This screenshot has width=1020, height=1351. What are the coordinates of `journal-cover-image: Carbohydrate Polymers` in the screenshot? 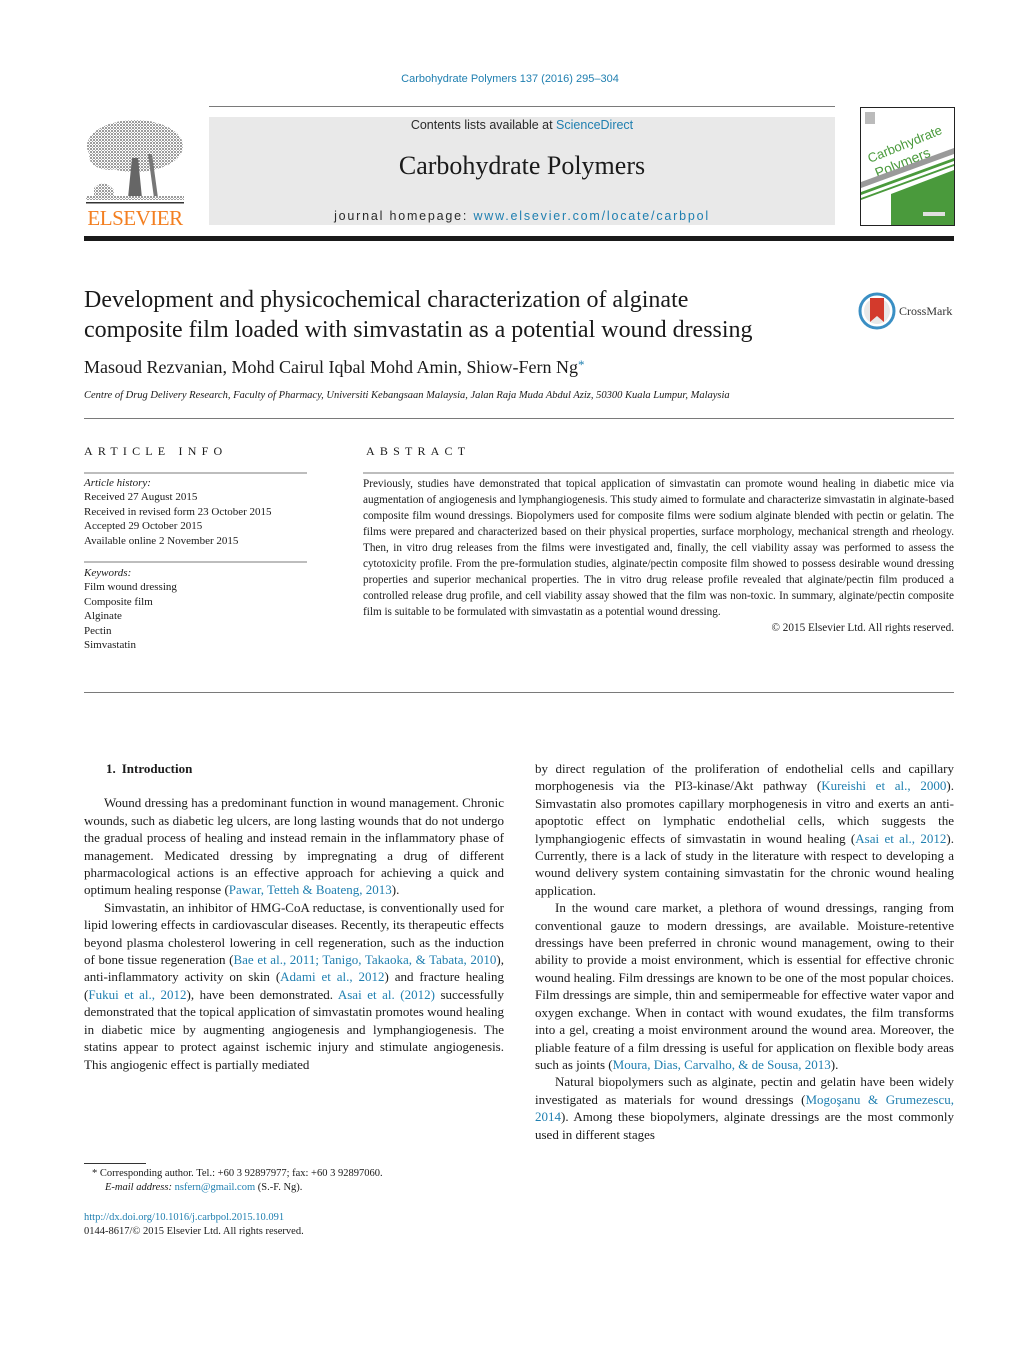 It's located at (907, 166).